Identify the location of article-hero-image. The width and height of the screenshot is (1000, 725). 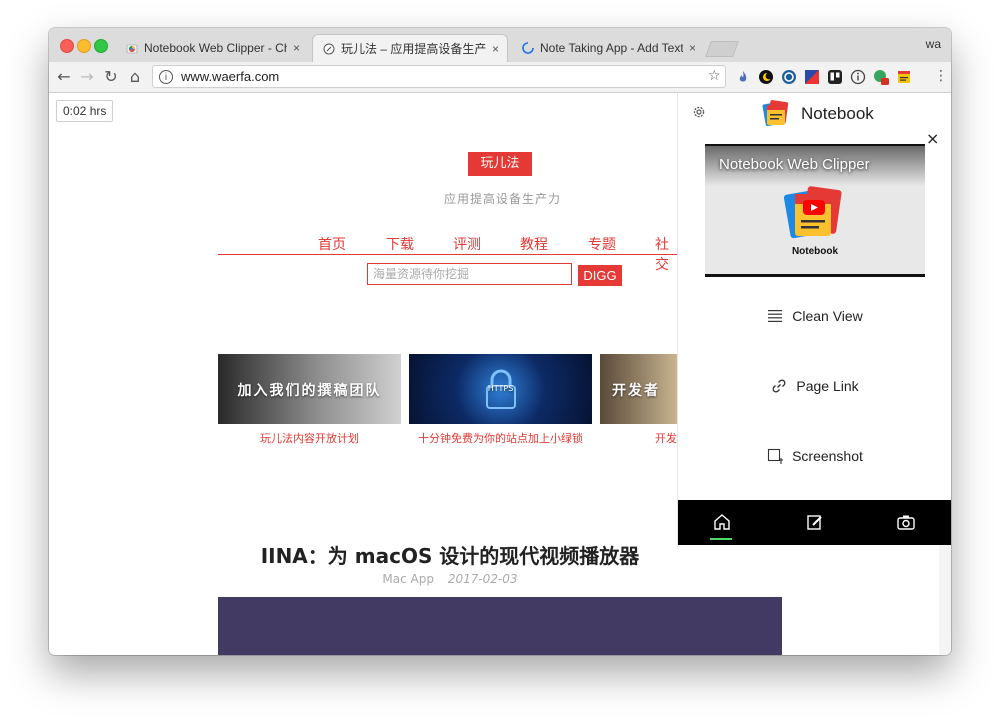
(500, 626).